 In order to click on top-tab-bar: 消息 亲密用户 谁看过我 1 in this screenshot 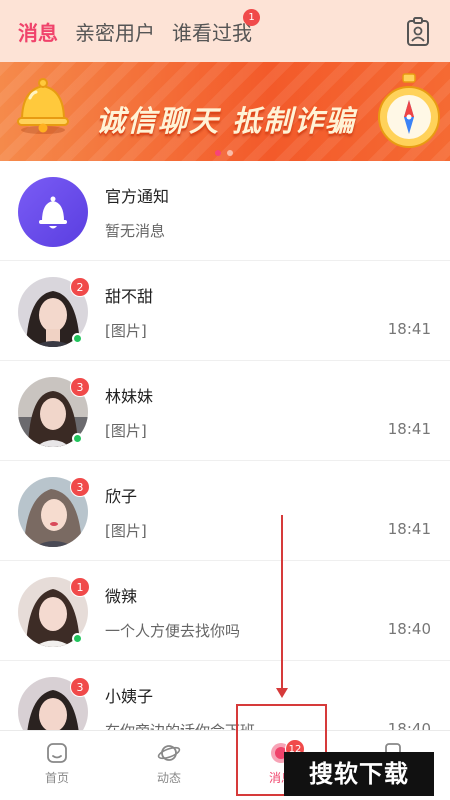, I will do `click(225, 31)`.